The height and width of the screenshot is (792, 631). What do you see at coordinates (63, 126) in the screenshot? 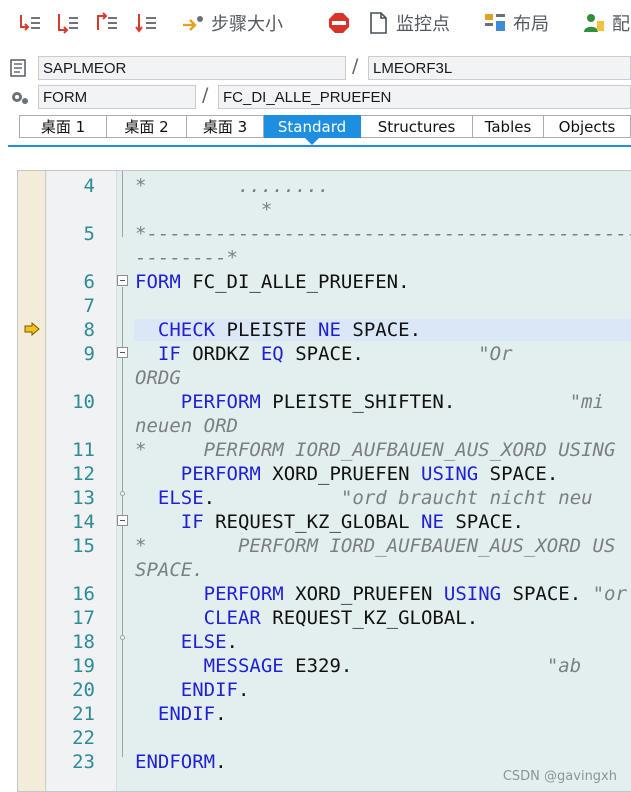
I see `tab-desktop-1: 桌面 1` at bounding box center [63, 126].